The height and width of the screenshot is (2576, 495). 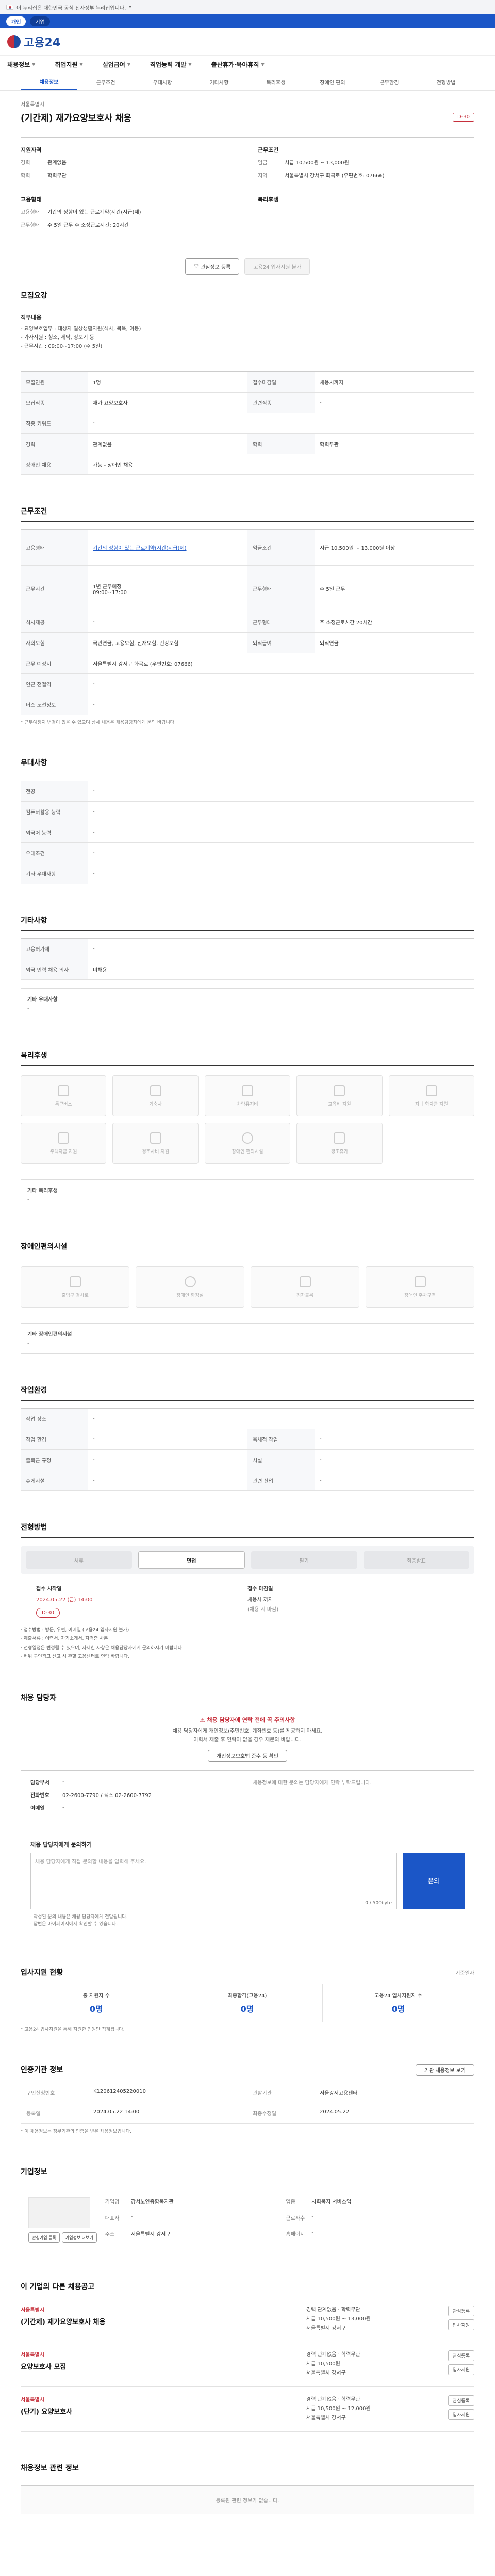 I want to click on gnb-item: 직업능력 개발 ▼, so click(x=171, y=64).